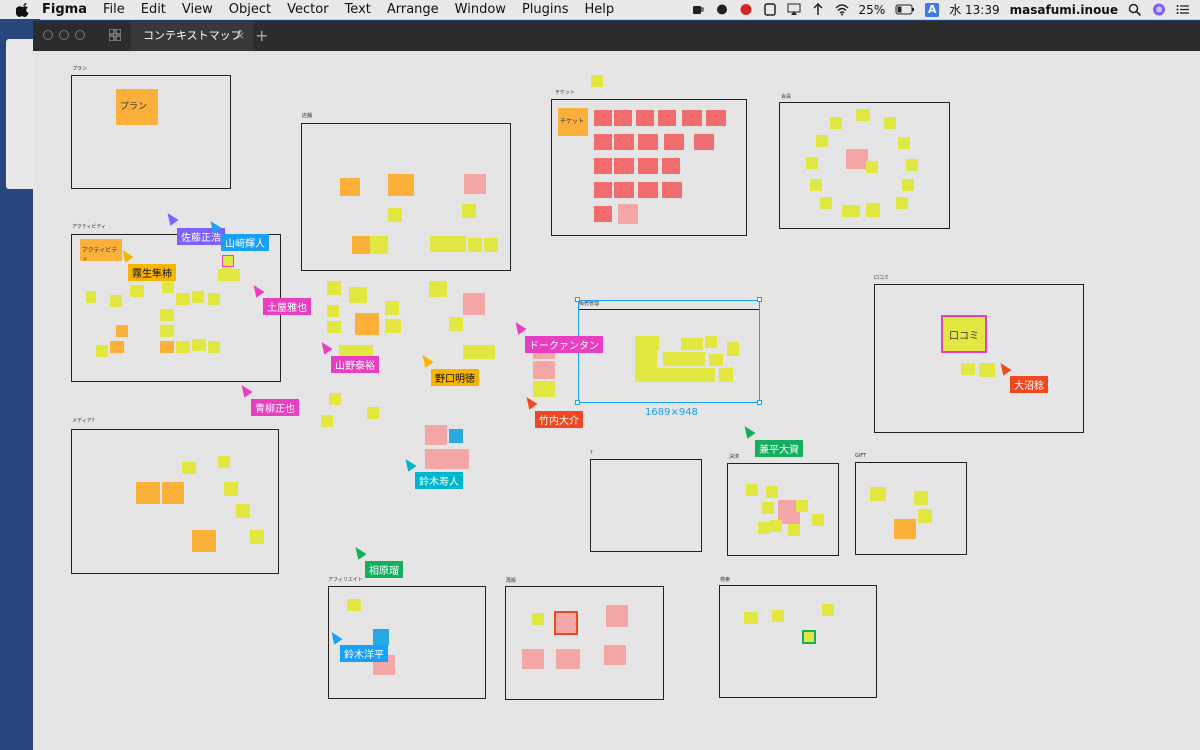 The width and height of the screenshot is (1200, 750). What do you see at coordinates (23, 9) in the screenshot?
I see `apple-icon` at bounding box center [23, 9].